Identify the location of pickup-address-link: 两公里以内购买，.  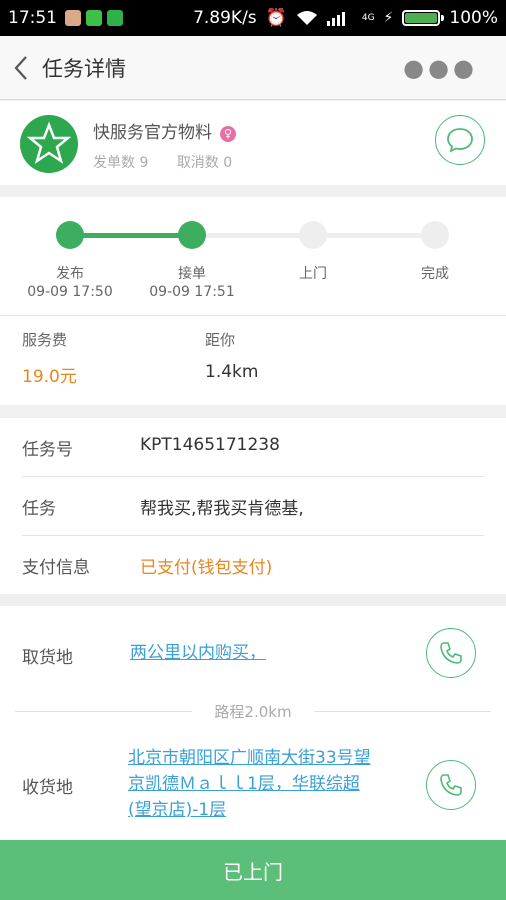
(198, 653).